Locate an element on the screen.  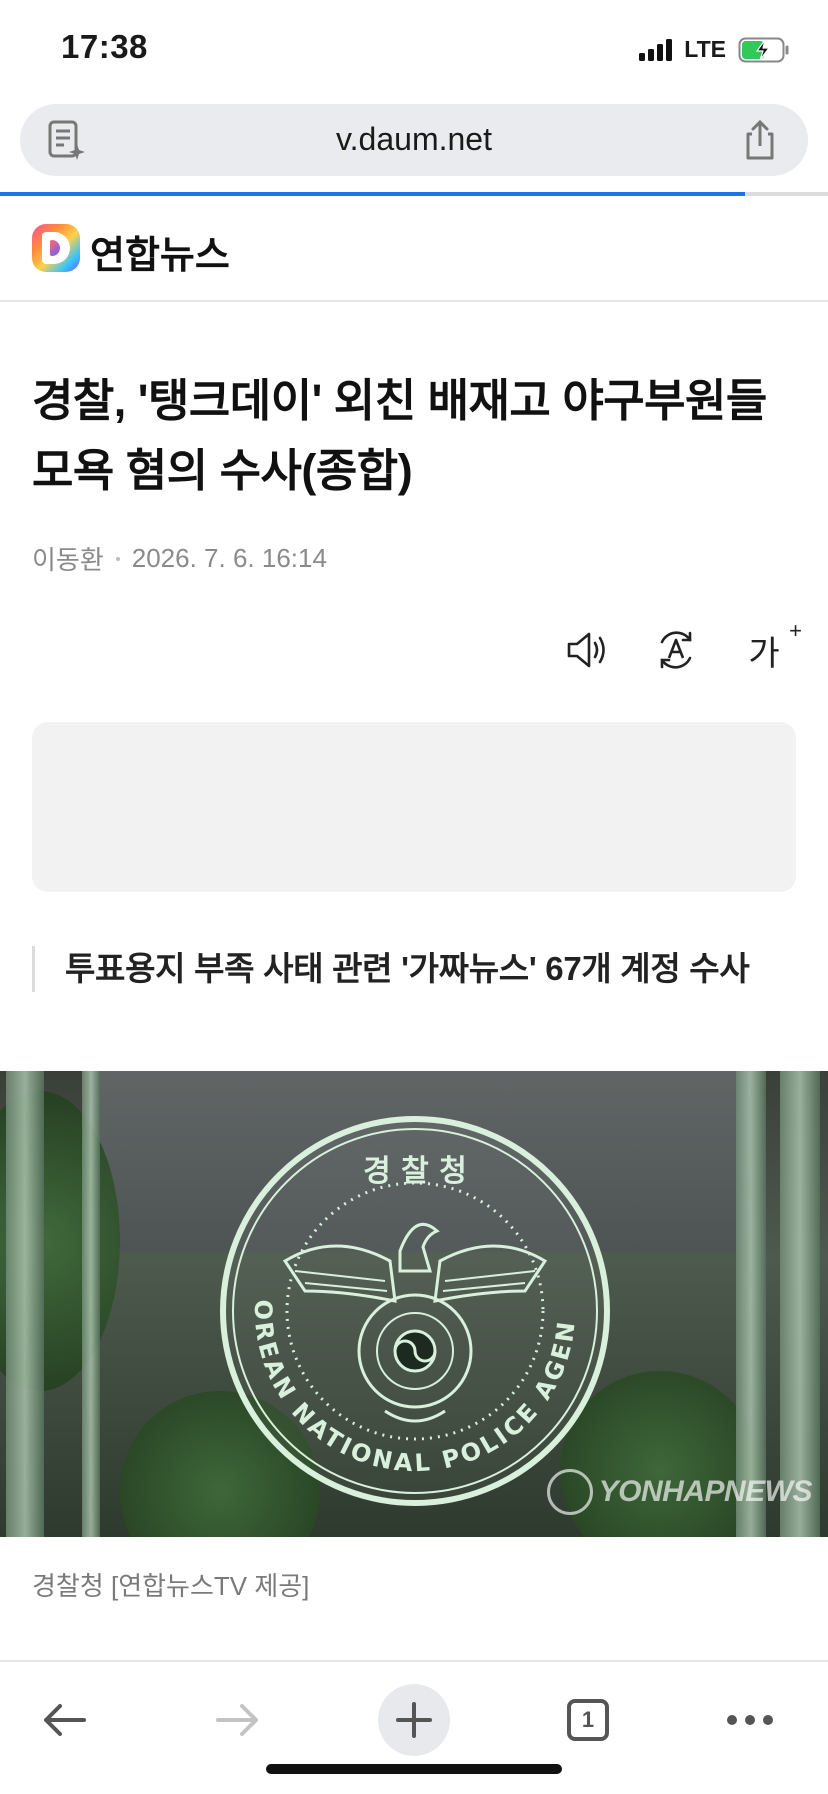
status-icons: LTE is located at coordinates (714, 49).